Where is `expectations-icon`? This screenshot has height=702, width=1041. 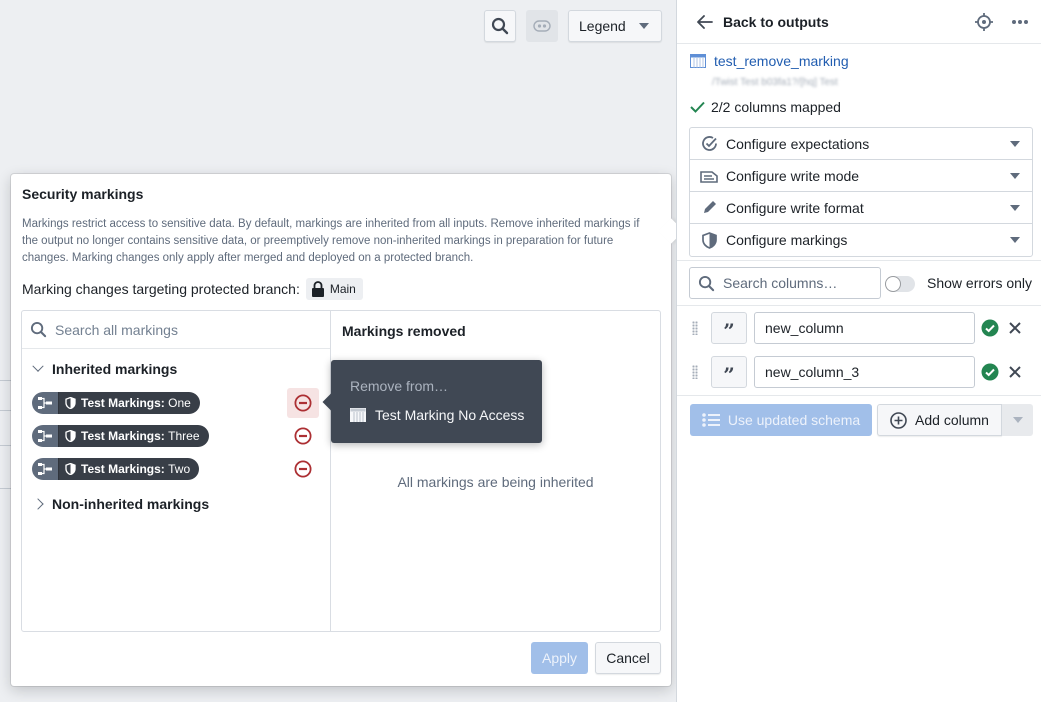 expectations-icon is located at coordinates (709, 143).